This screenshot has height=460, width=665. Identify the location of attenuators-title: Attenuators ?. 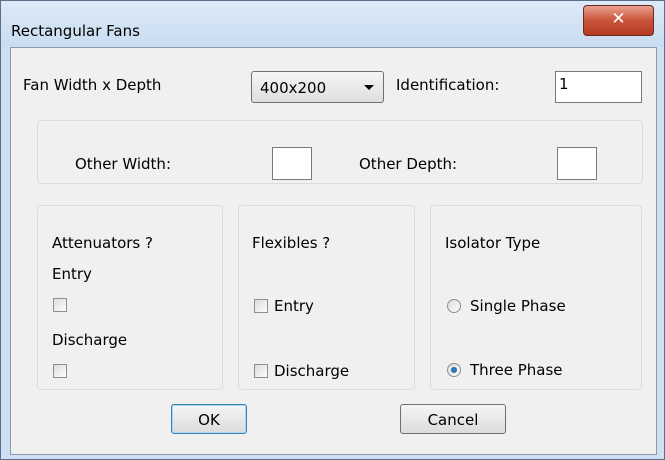
(102, 243).